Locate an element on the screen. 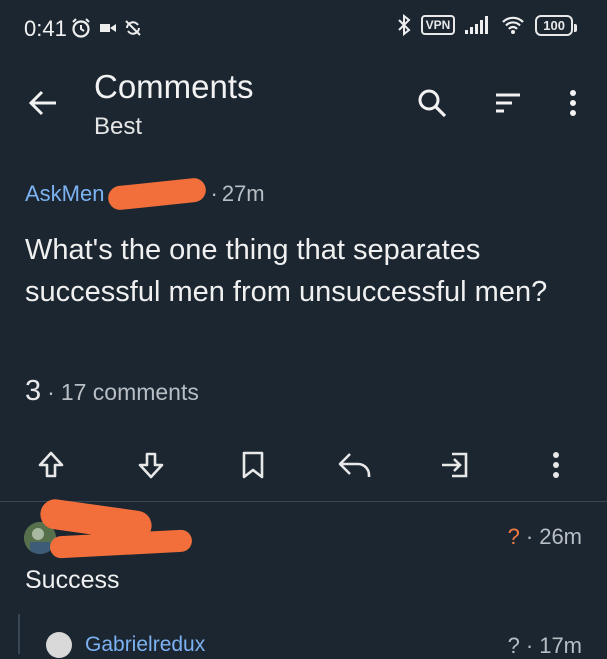 The height and width of the screenshot is (659, 607). comment-body: Success is located at coordinates (72, 580).